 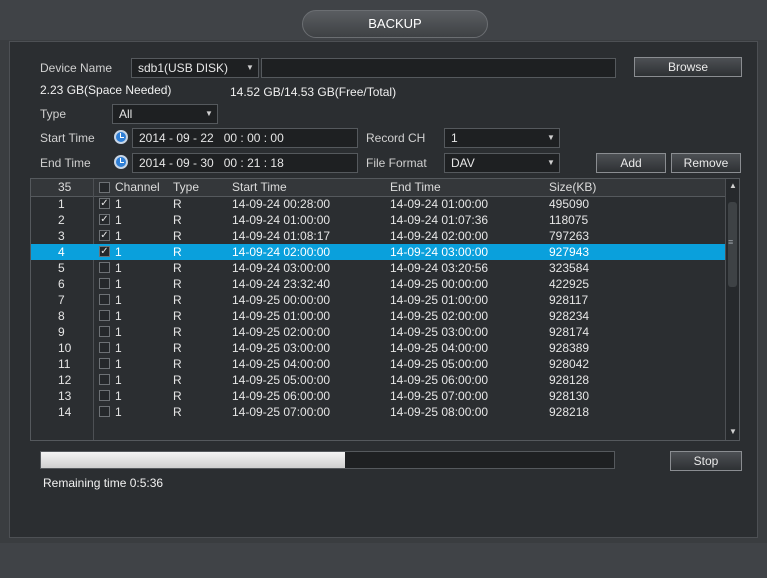 I want to click on row-end-time: 14-09-24 01:07:36, so click(x=439, y=220).